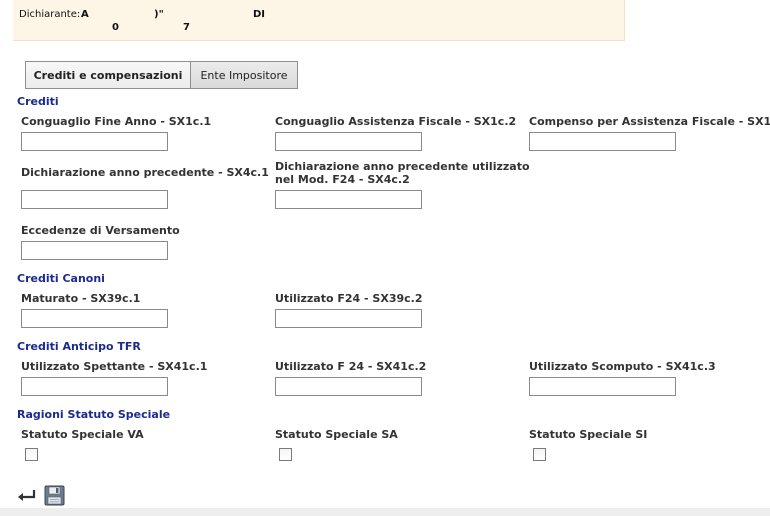 This screenshot has width=770, height=516. I want to click on input-maturato, so click(94, 318).